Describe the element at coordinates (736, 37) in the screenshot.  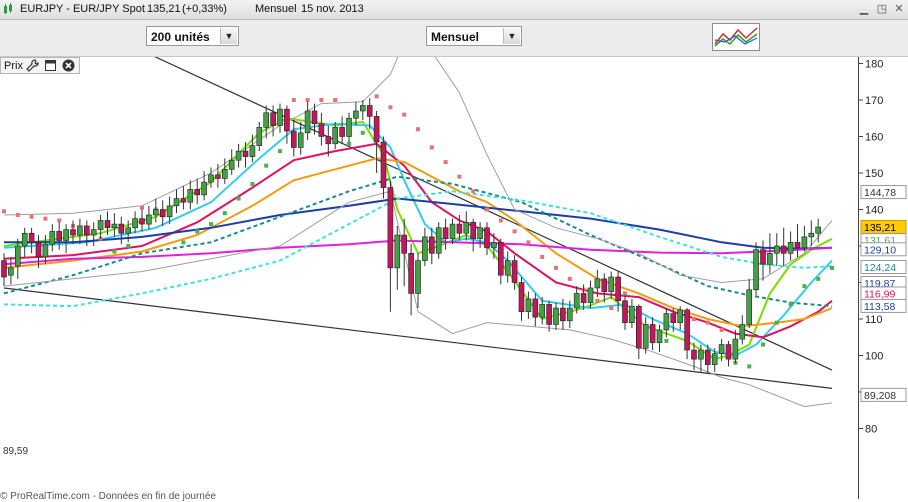
I see `indicators-button` at that location.